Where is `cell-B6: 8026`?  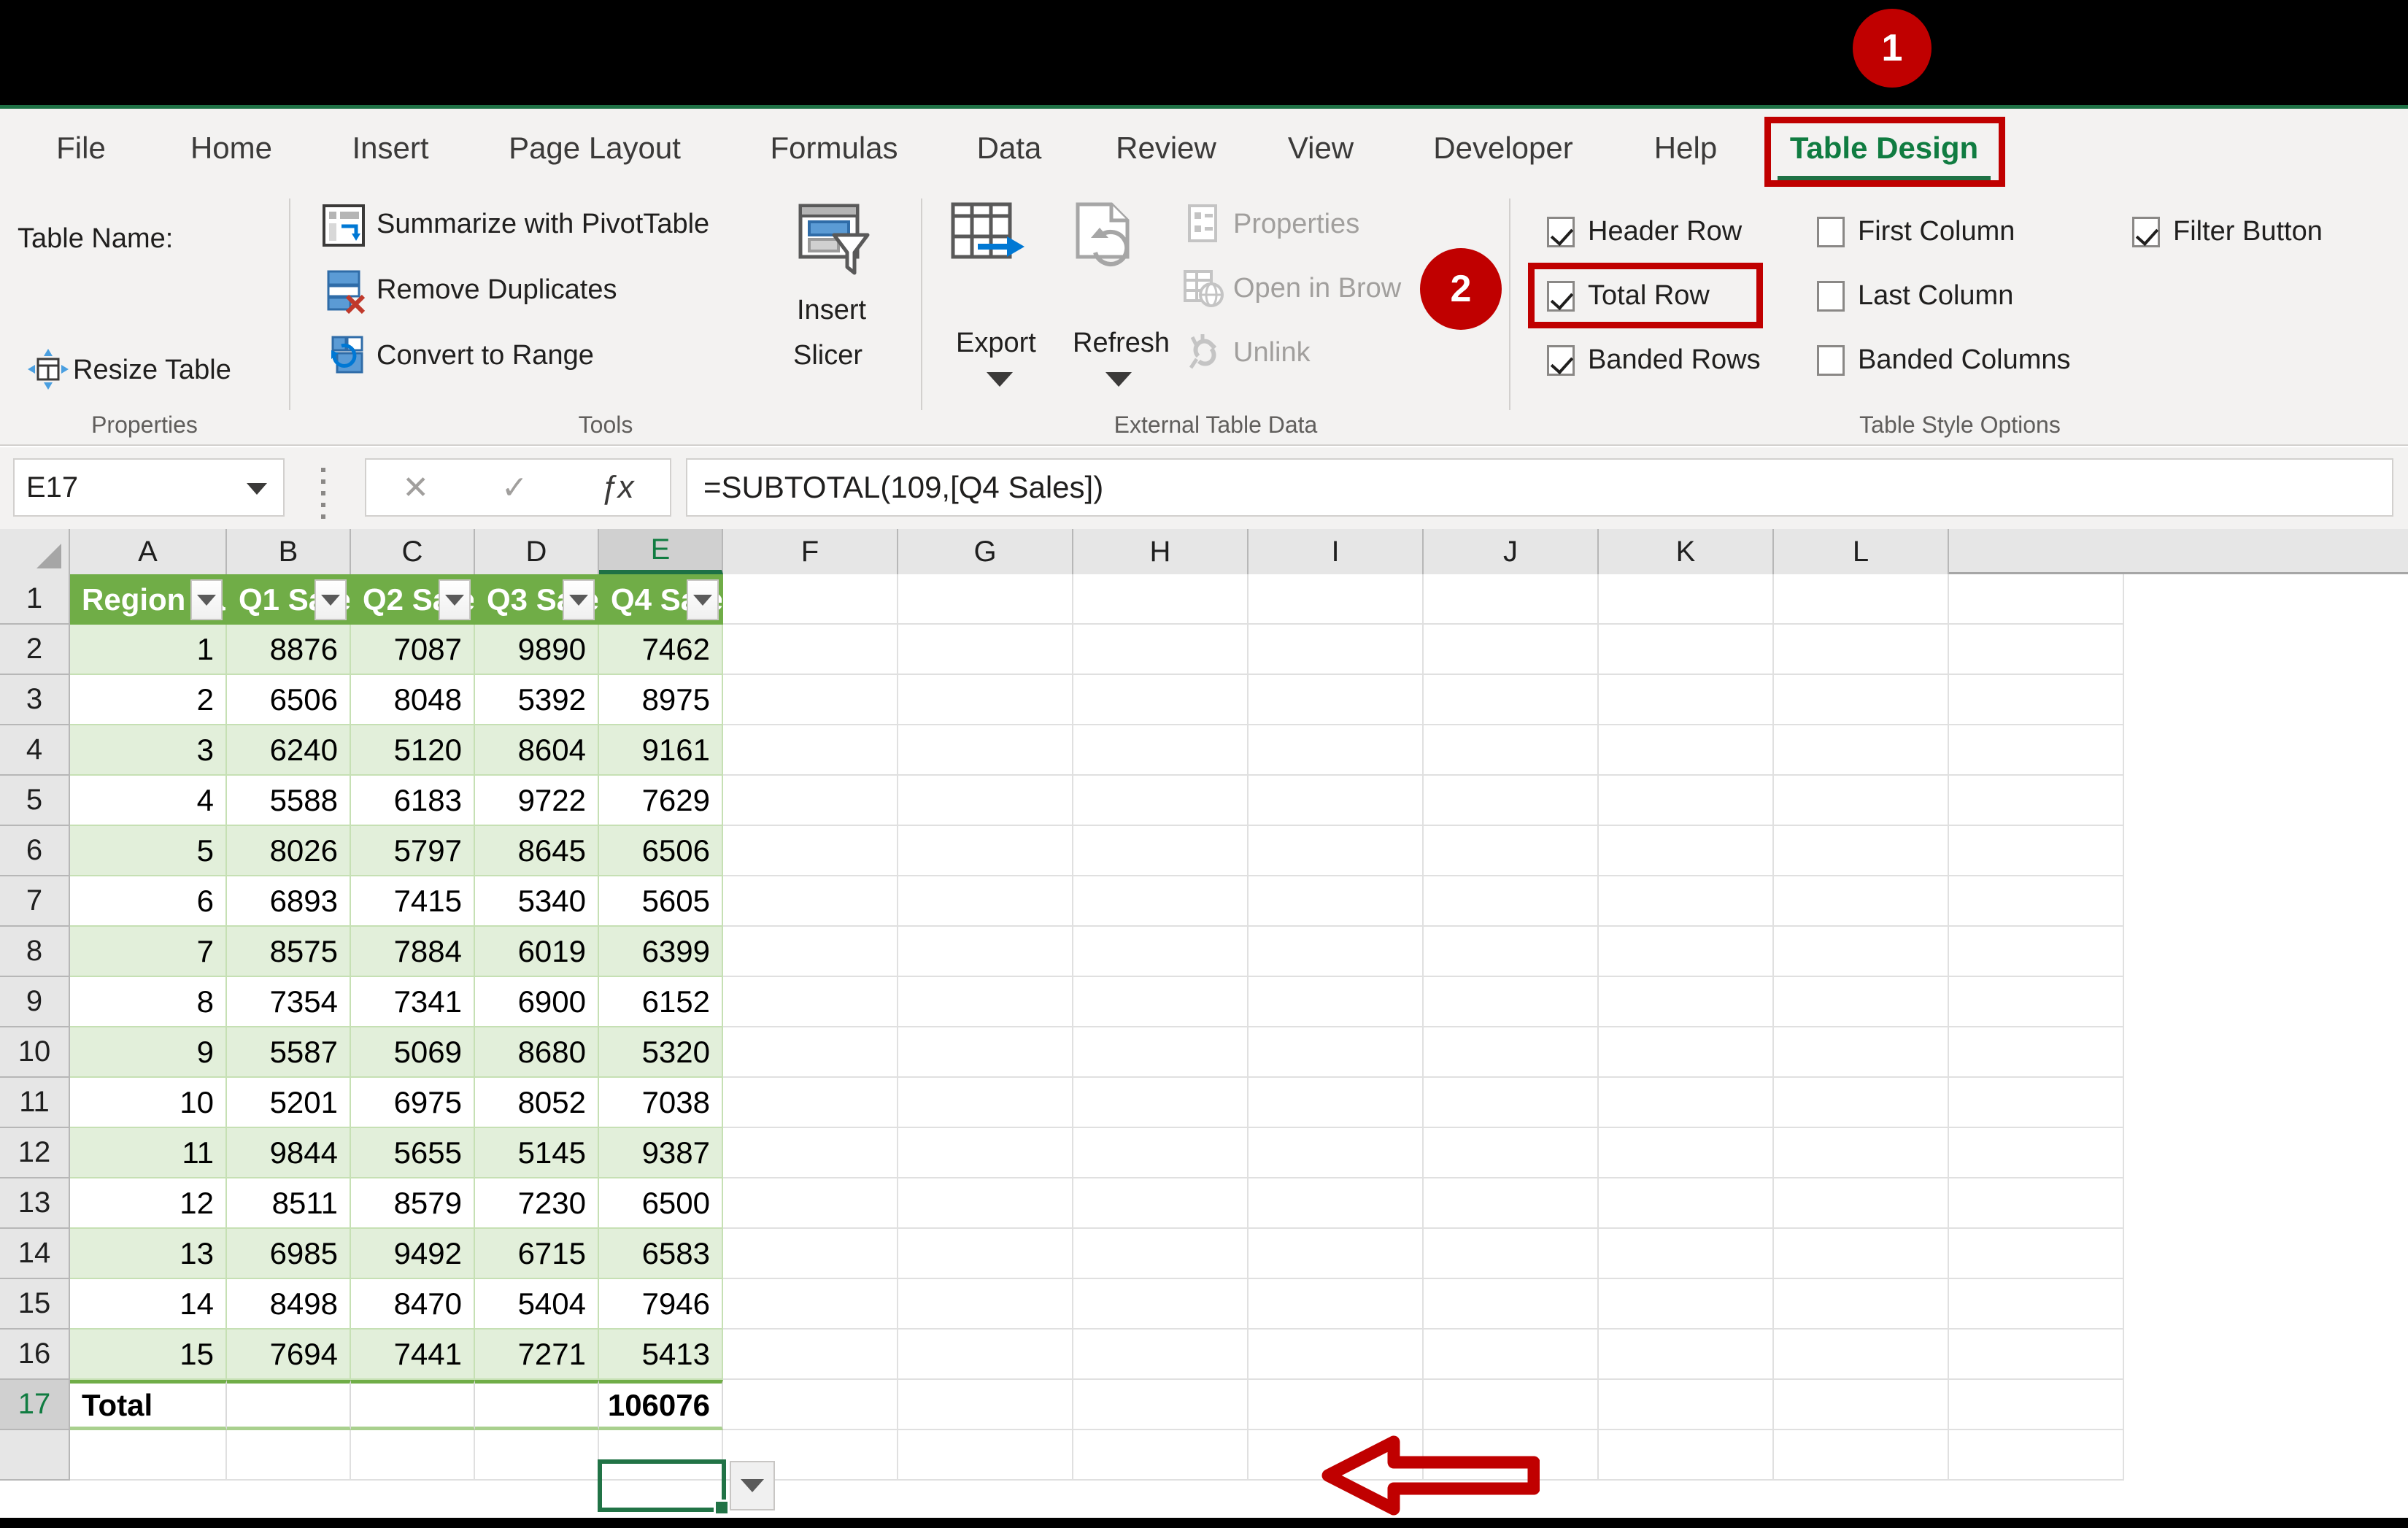 cell-B6: 8026 is located at coordinates (289, 851).